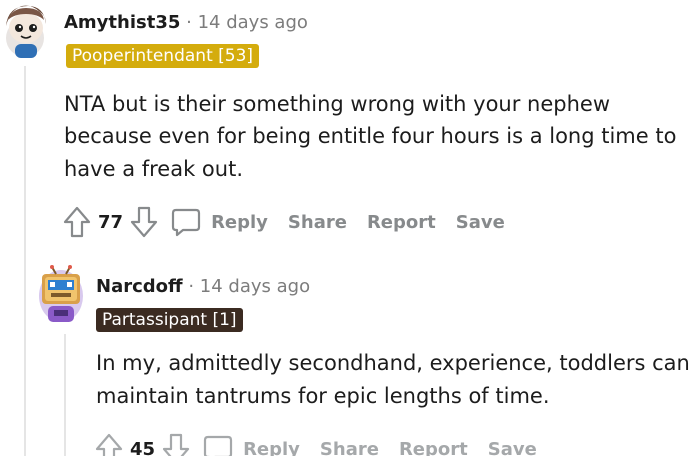 The width and height of the screenshot is (700, 456). What do you see at coordinates (65, 395) in the screenshot?
I see `thread-line-nested` at bounding box center [65, 395].